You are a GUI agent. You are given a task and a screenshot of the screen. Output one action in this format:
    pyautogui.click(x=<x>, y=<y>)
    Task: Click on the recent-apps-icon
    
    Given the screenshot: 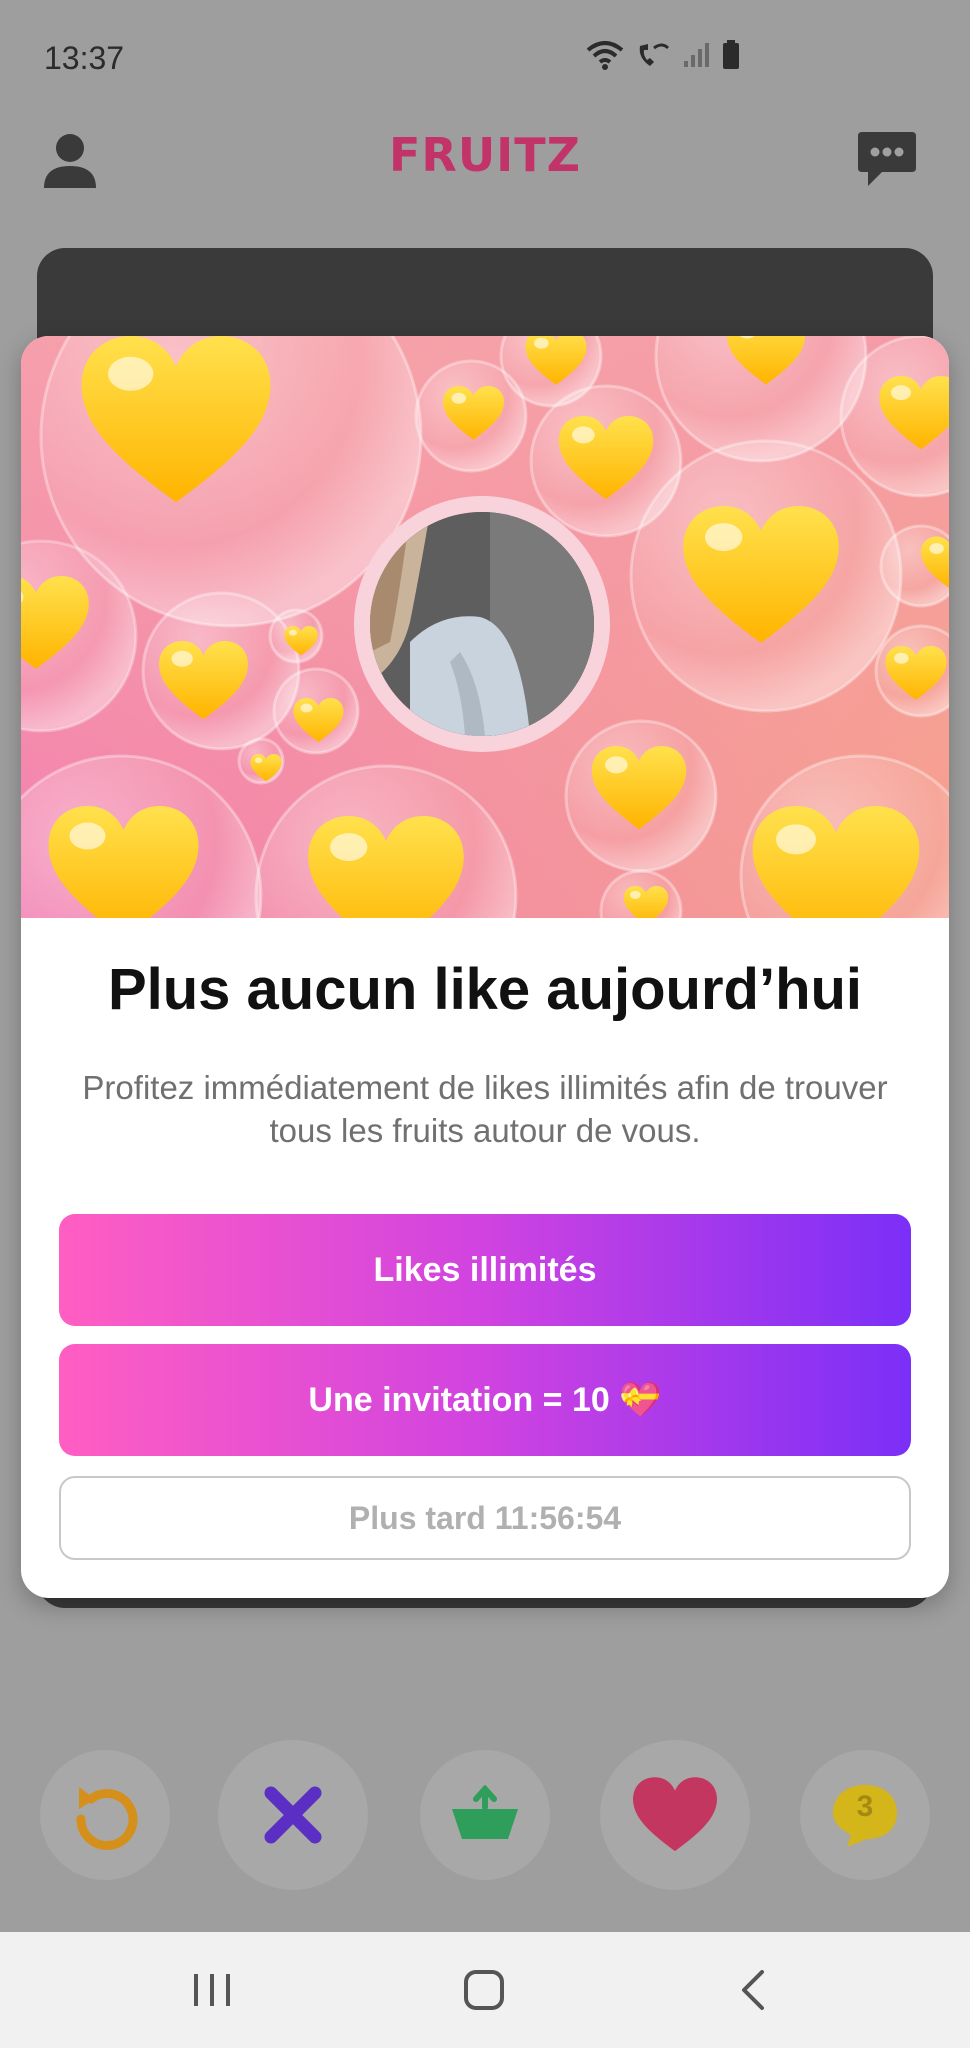 What is the action you would take?
    pyautogui.click(x=212, y=1990)
    